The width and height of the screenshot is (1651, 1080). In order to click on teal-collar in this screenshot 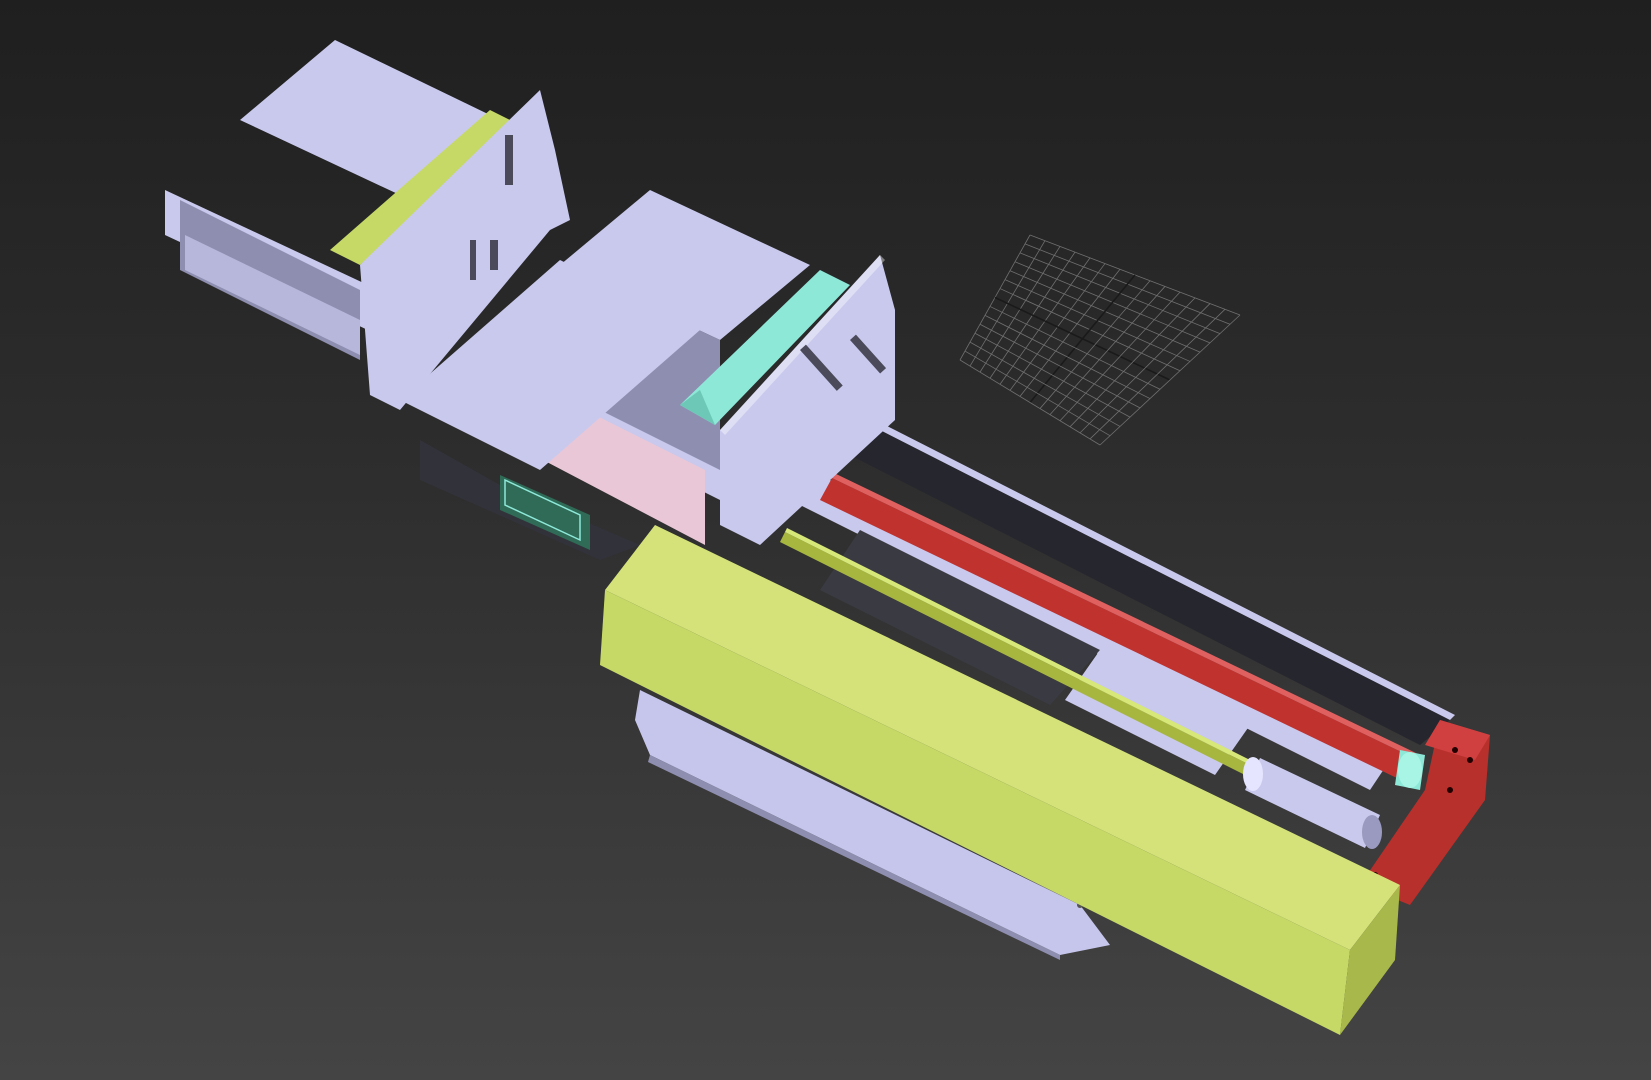, I will do `click(1410, 770)`.